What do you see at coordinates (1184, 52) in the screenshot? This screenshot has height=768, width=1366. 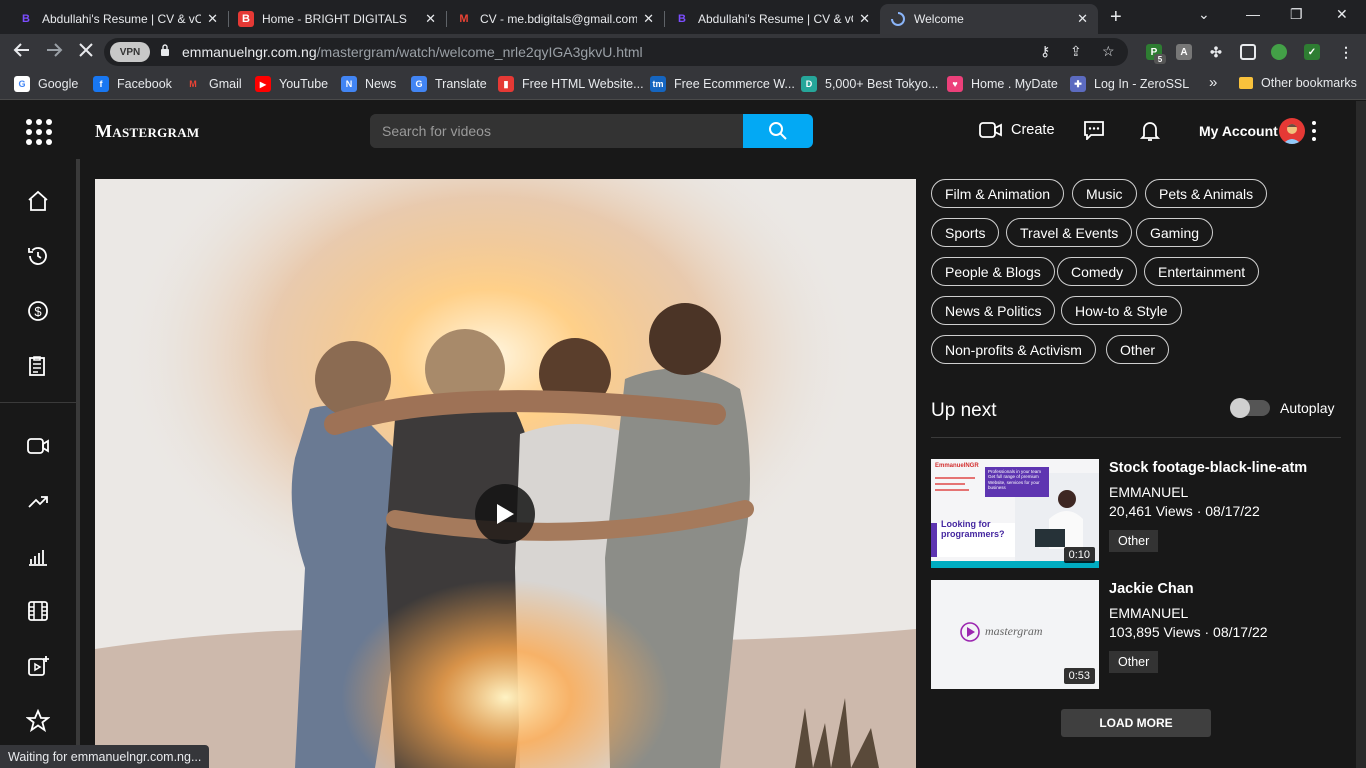 I see `extension-a-icon: A` at bounding box center [1184, 52].